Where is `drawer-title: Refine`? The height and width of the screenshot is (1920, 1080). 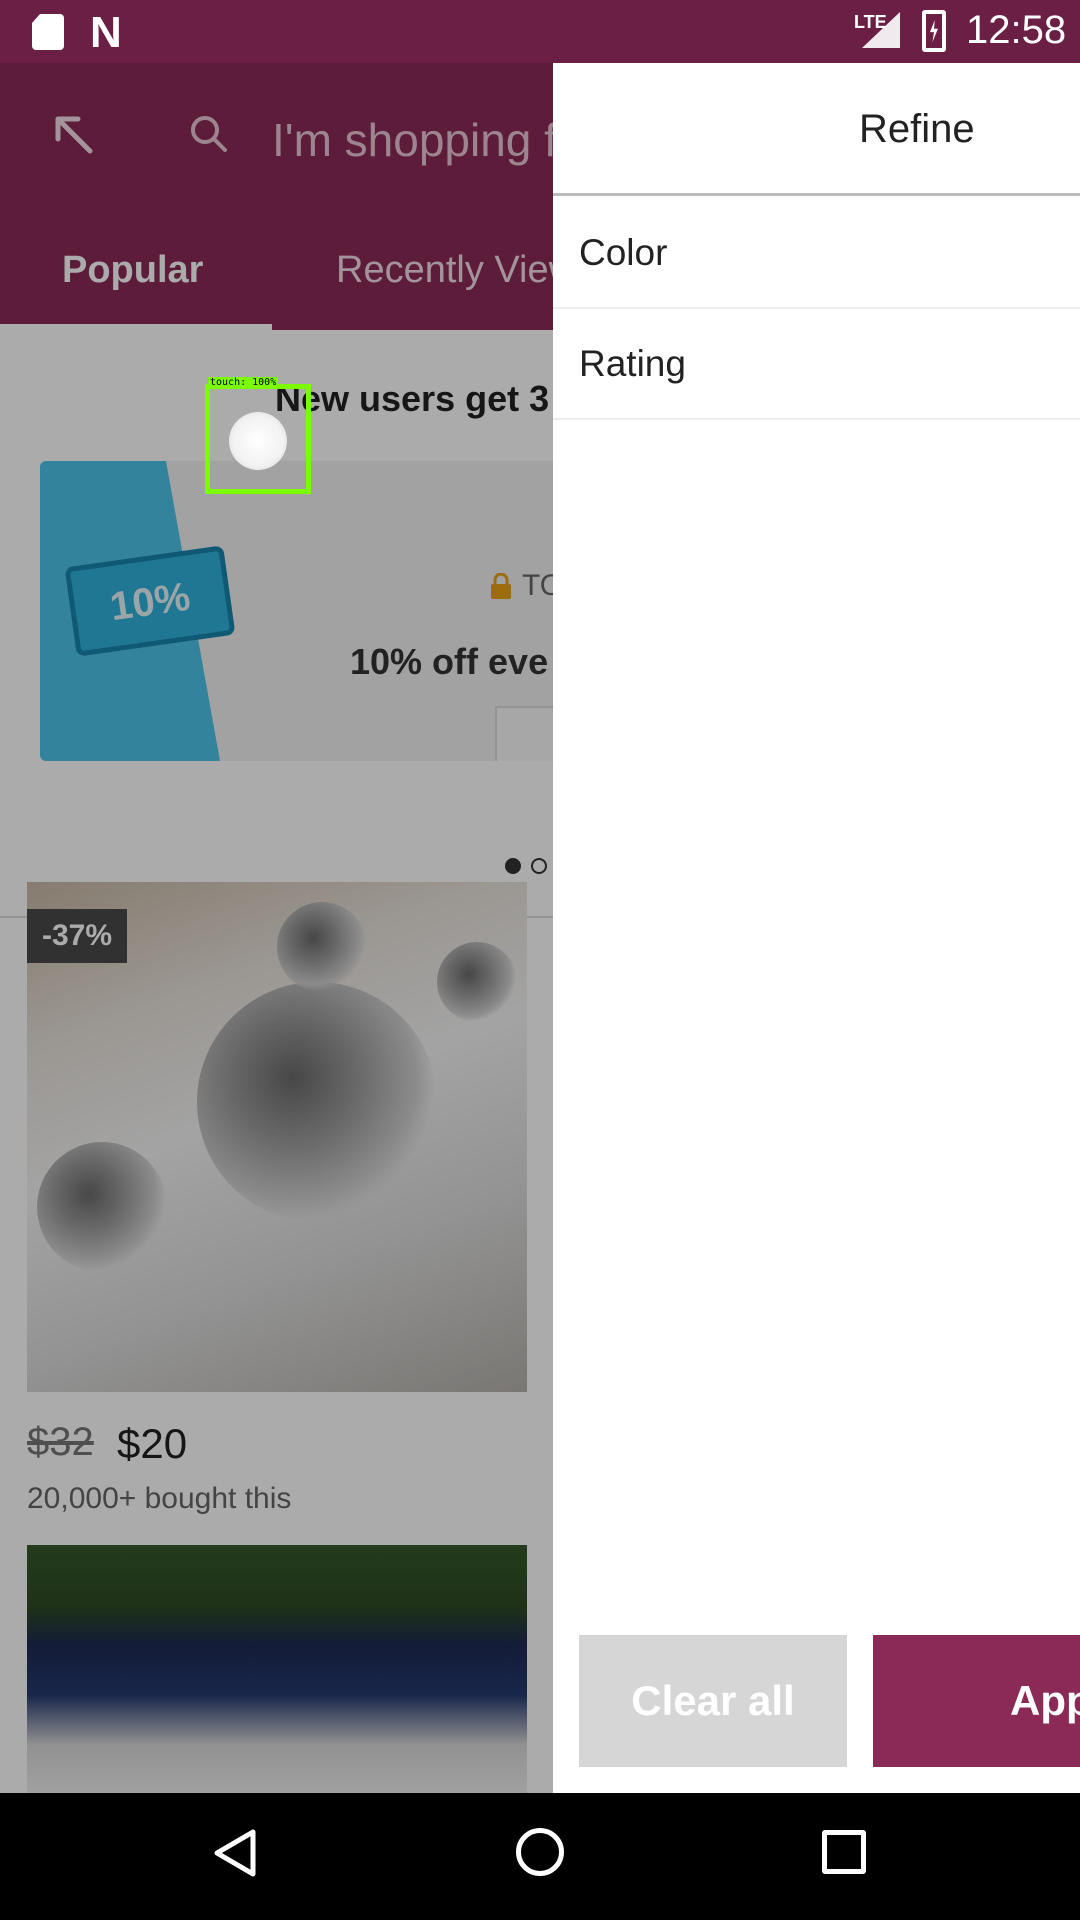
drawer-title: Refine is located at coordinates (917, 129).